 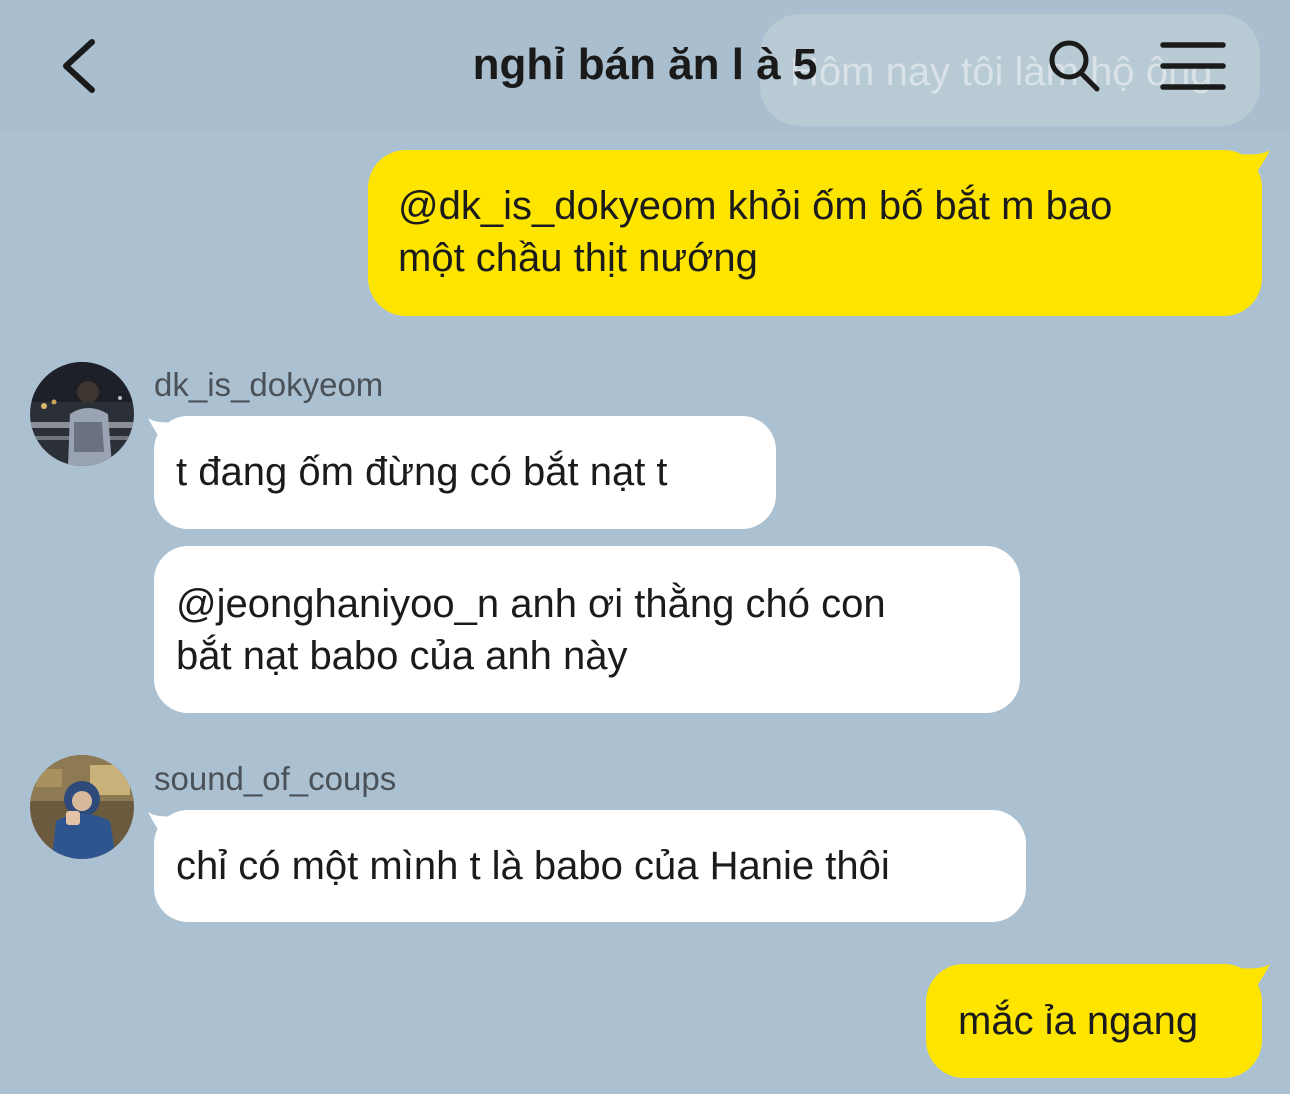 I want to click on hamburger-menu-icon, so click(x=1193, y=66).